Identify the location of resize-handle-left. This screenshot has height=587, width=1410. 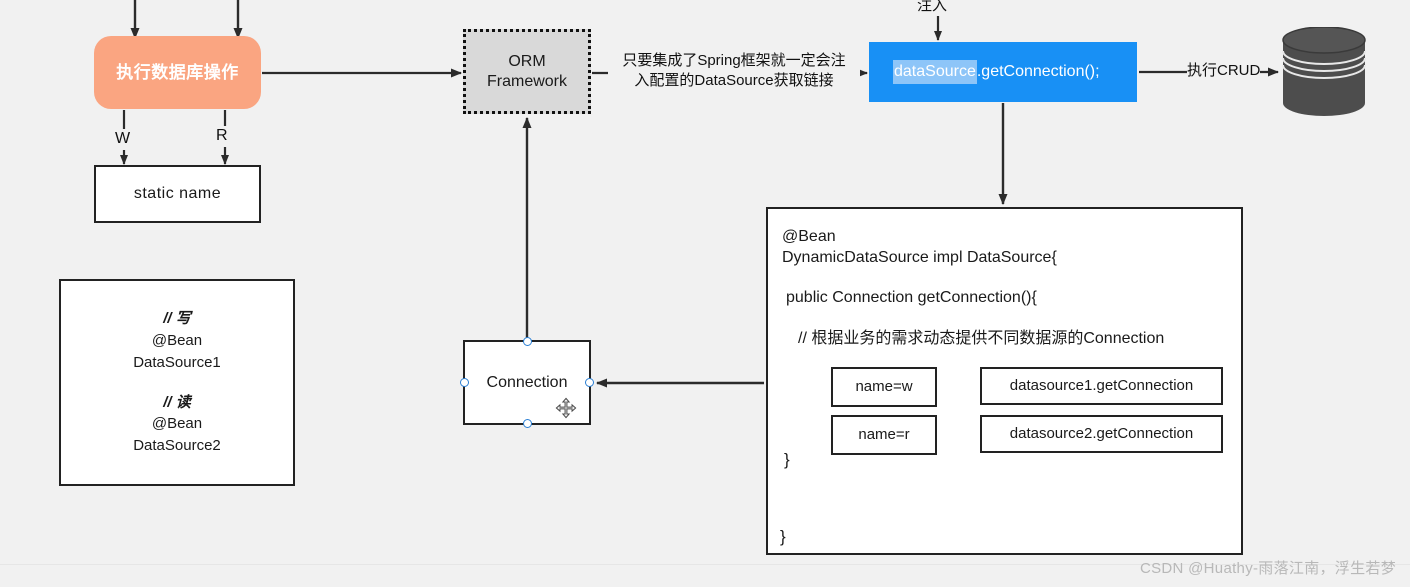
(464, 382).